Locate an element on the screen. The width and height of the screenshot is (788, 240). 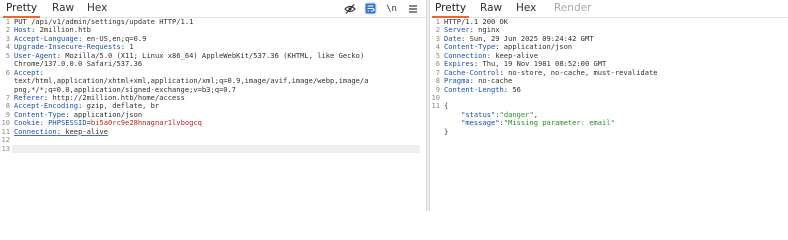
code-line: 13 is located at coordinates (213, 148).